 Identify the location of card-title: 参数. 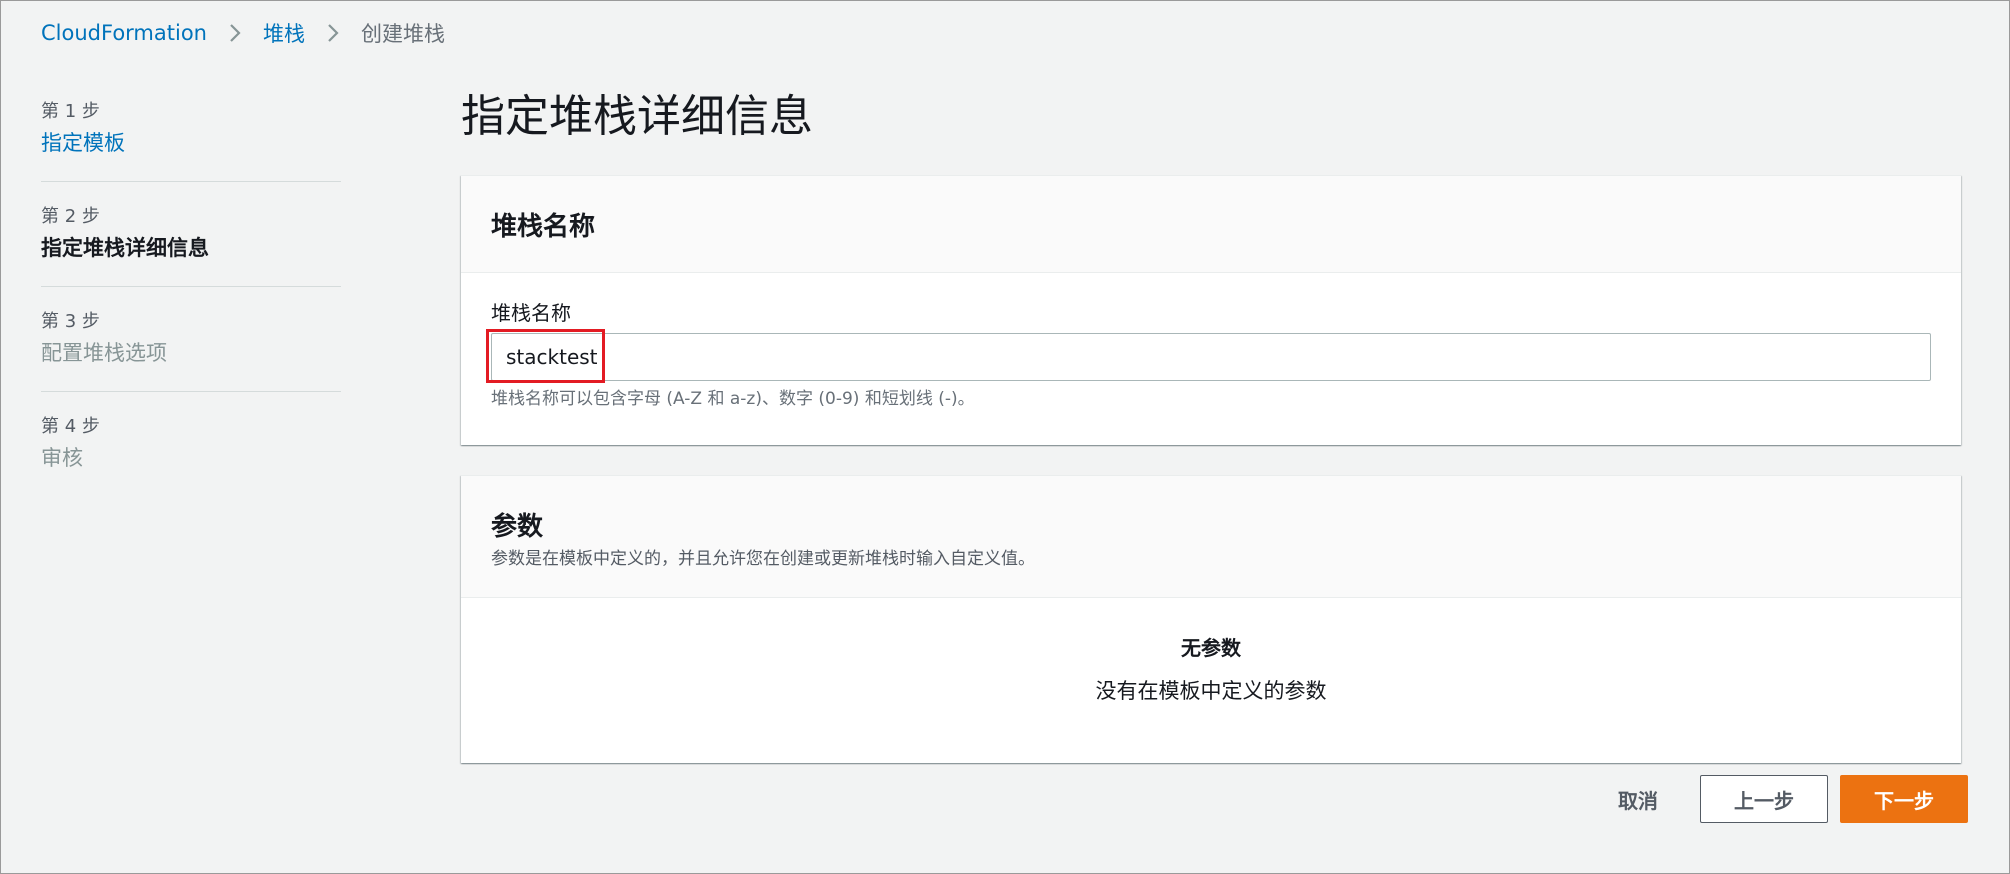
(517, 527).